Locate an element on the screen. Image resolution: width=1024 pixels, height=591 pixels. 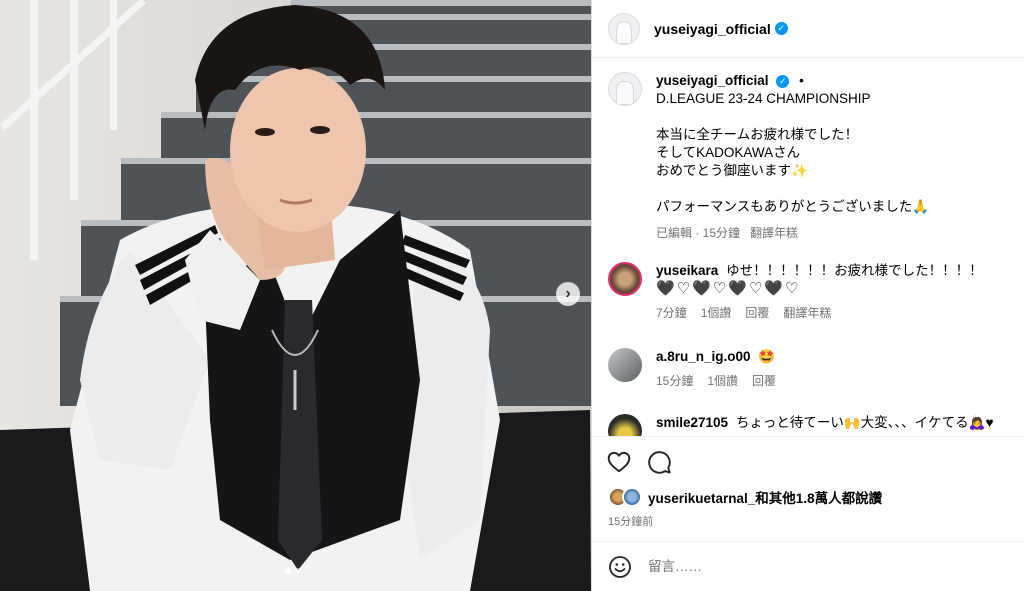
heart-icon is located at coordinates (619, 462).